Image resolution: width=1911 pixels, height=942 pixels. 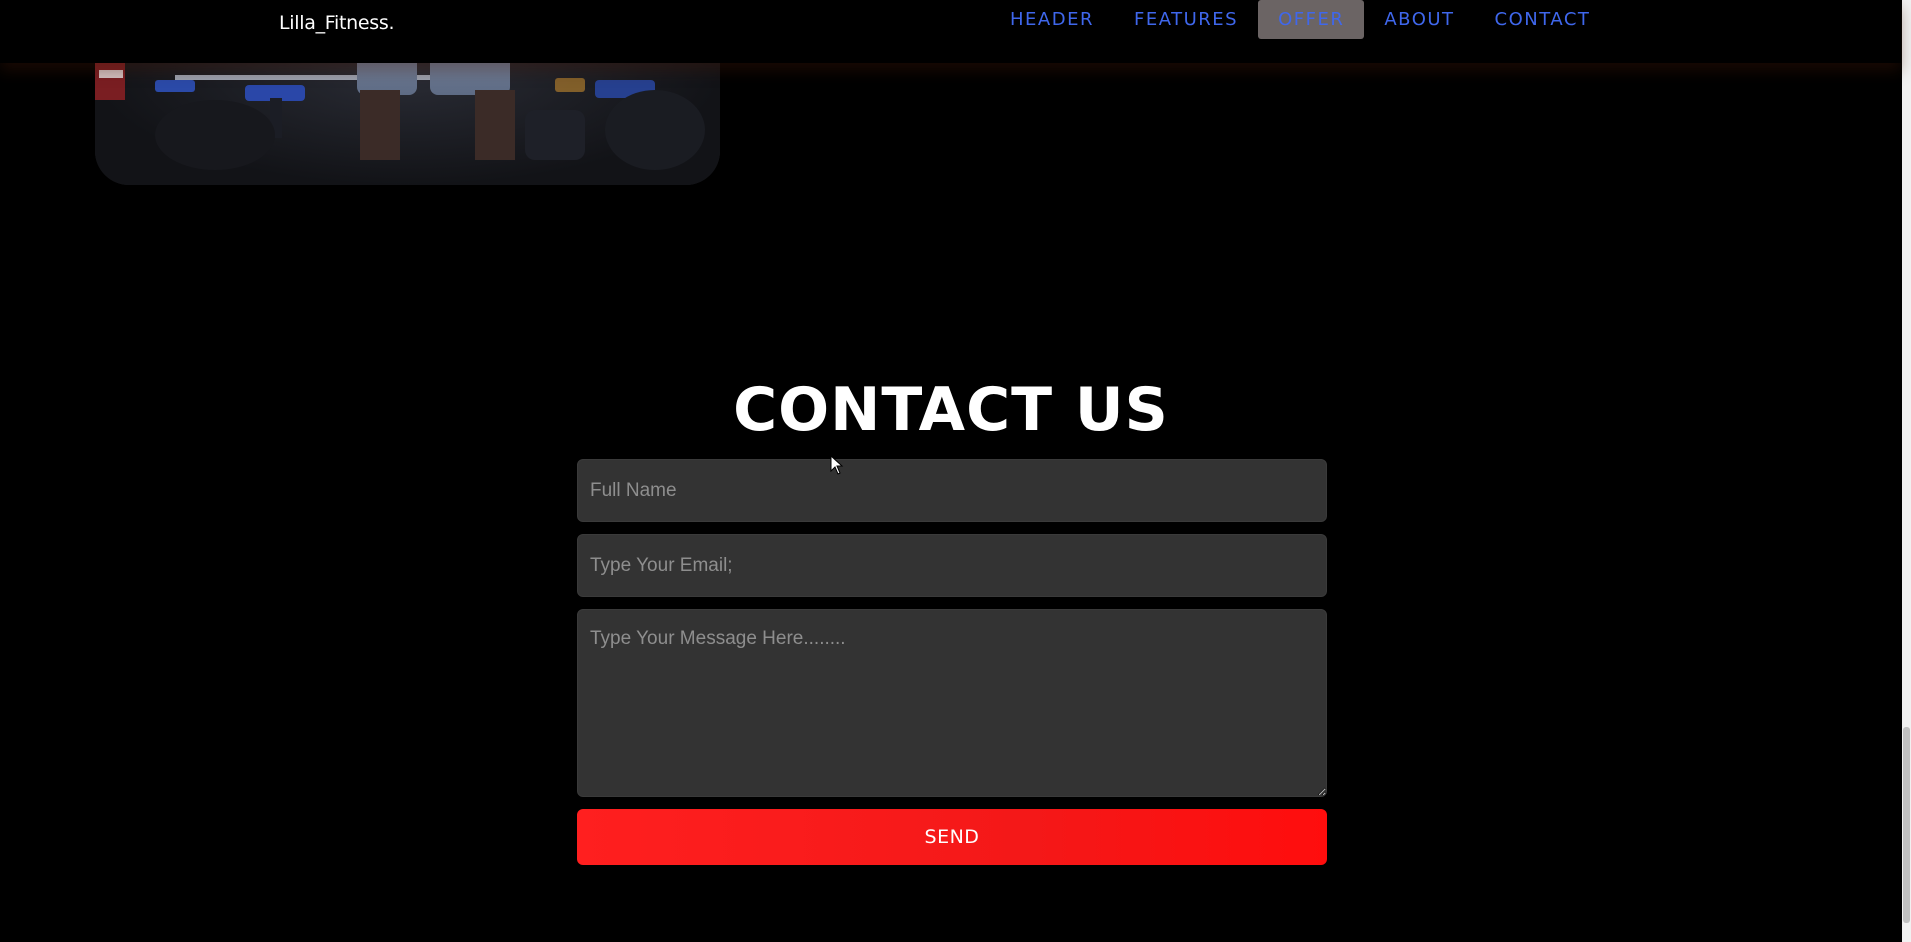 I want to click on send-button: SEND, so click(x=952, y=837).